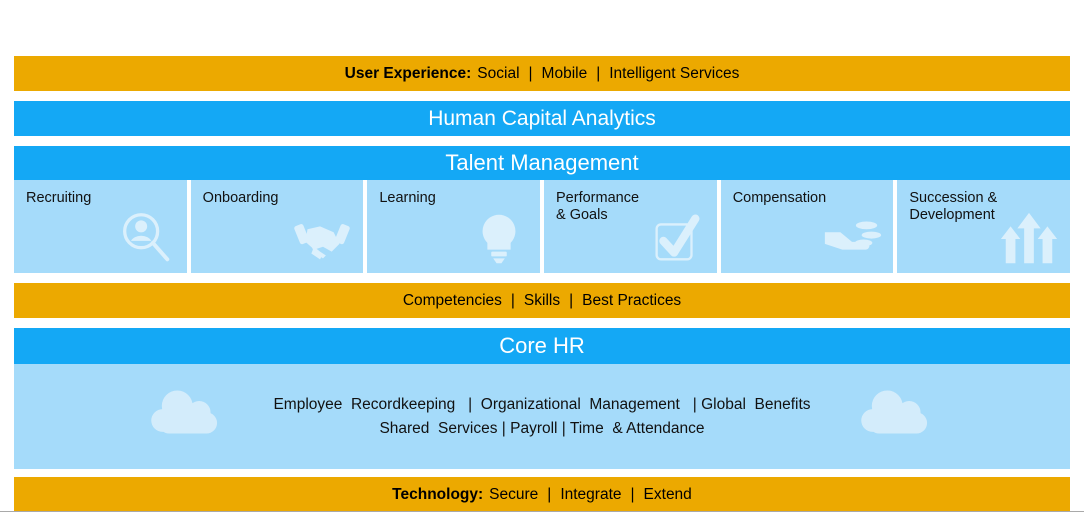  I want to click on user-experience-item-intelligent-services: Intelligent Services, so click(674, 73).